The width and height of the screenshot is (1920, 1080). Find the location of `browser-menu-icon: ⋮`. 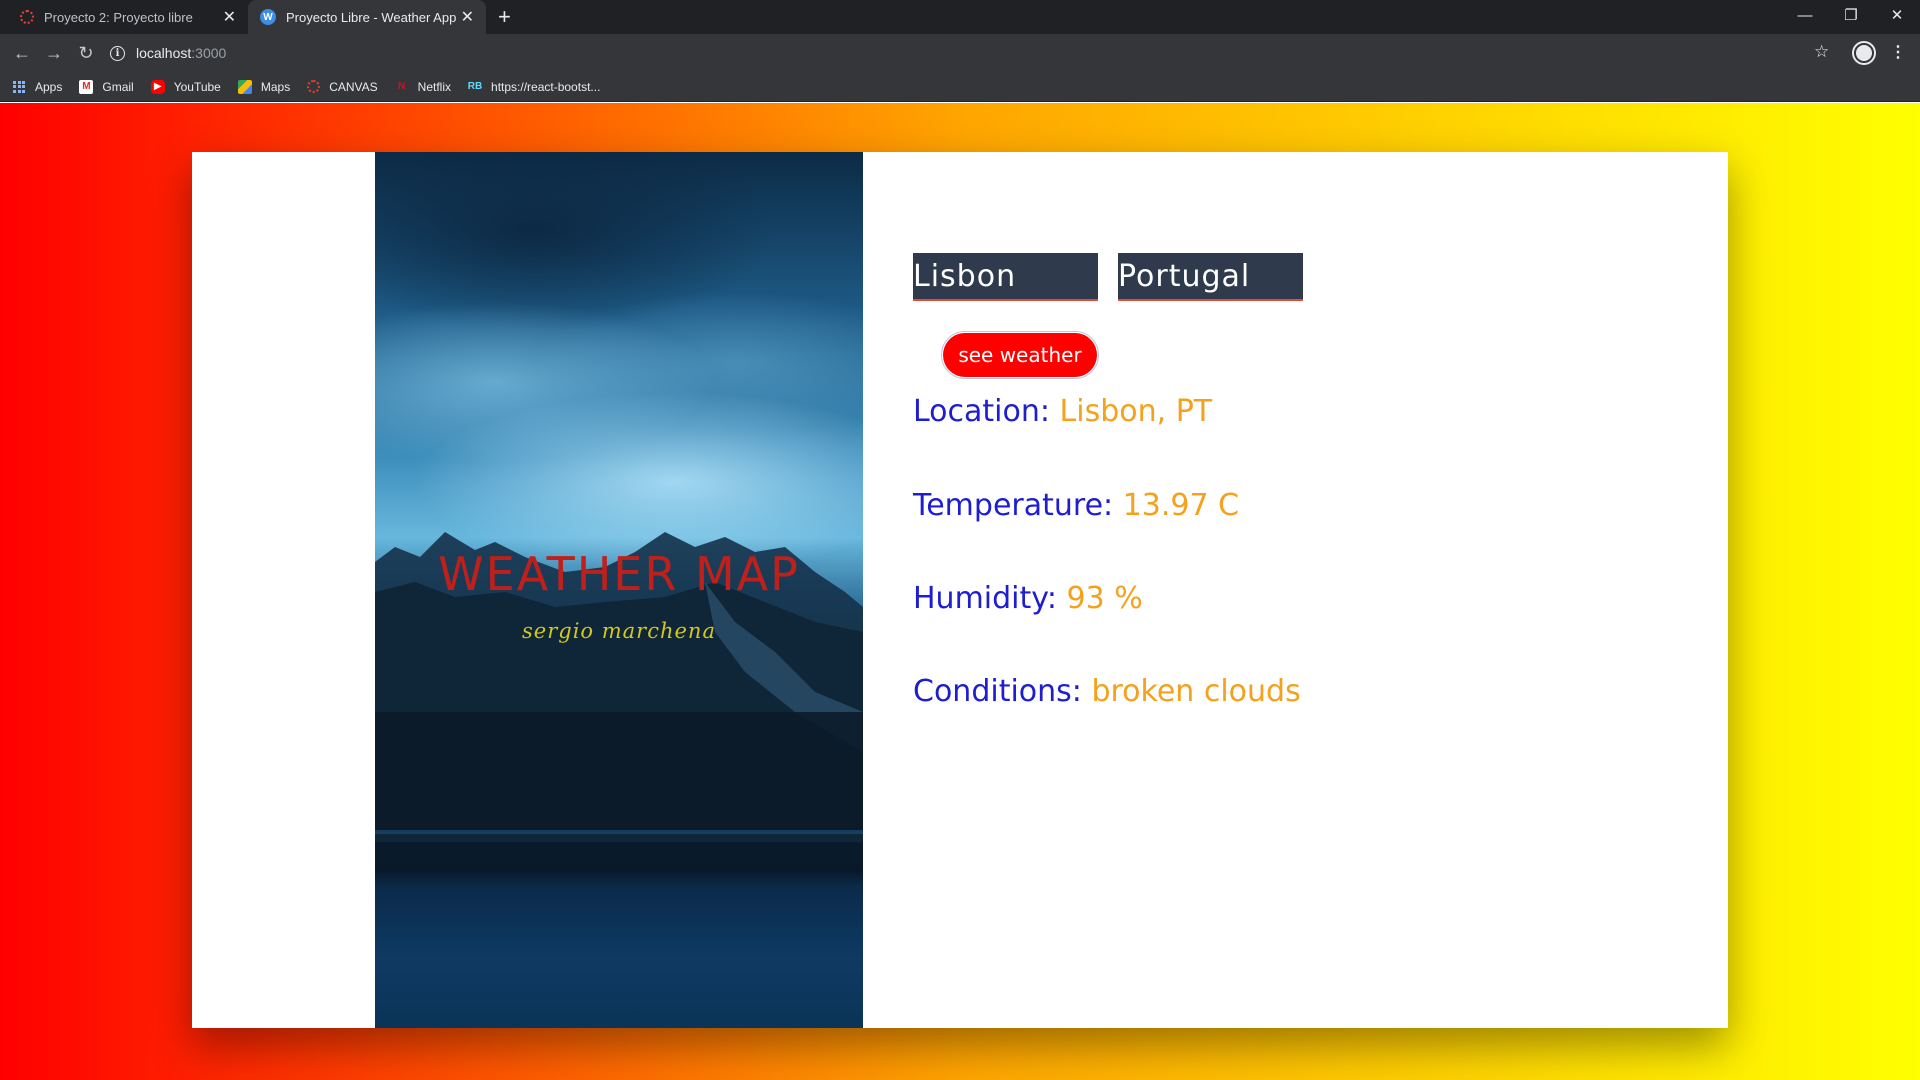

browser-menu-icon: ⋮ is located at coordinates (1898, 52).